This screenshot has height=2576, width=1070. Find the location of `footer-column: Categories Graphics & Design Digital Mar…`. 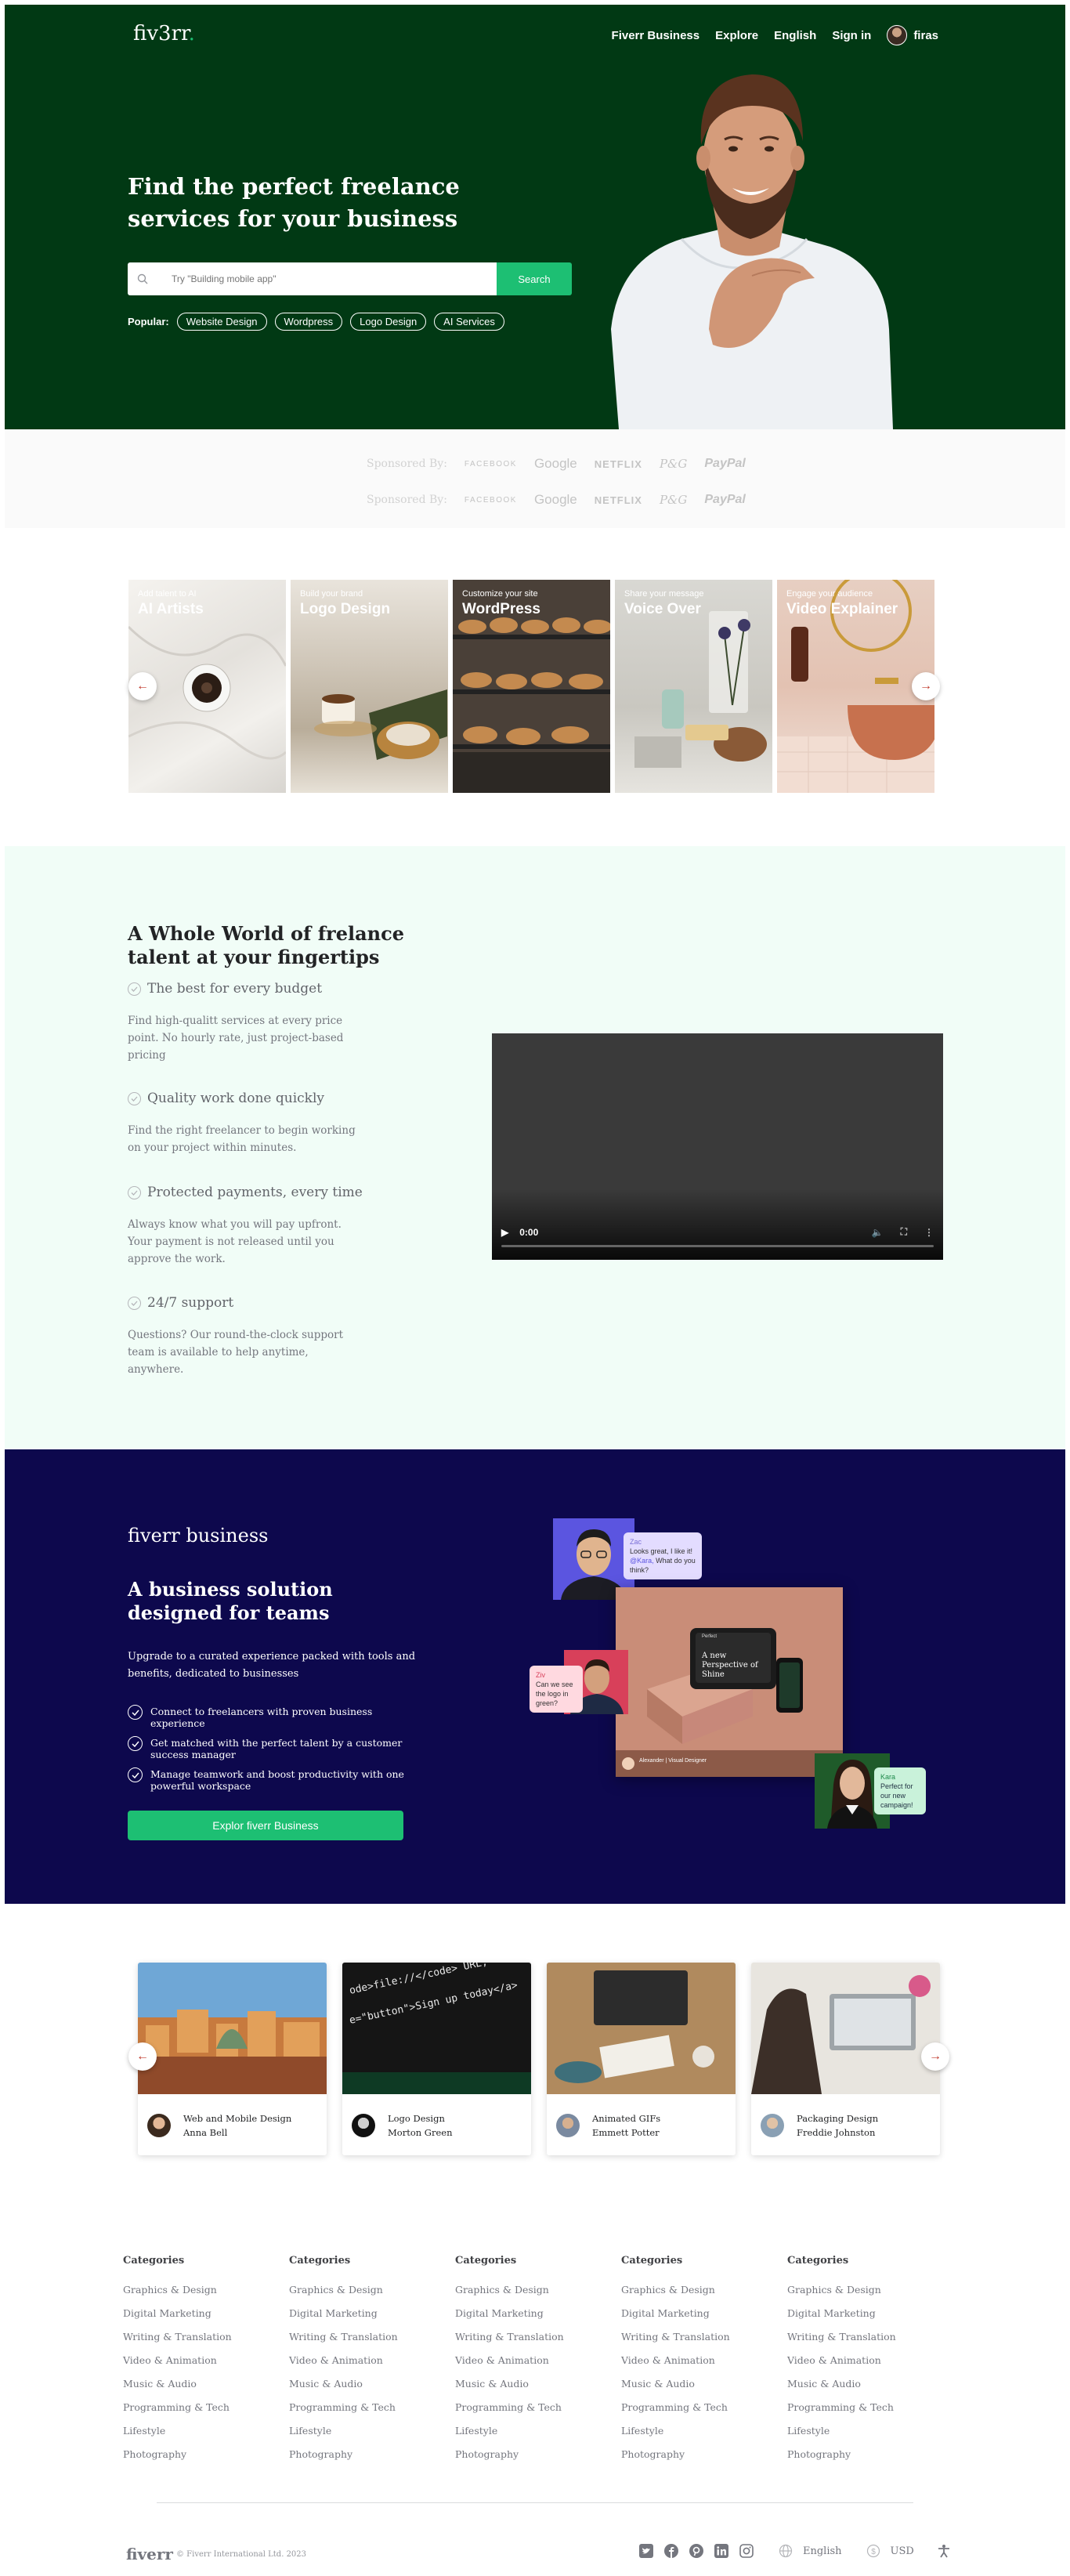

footer-column: Categories Graphics & Design Digital Mar… is located at coordinates (704, 2363).